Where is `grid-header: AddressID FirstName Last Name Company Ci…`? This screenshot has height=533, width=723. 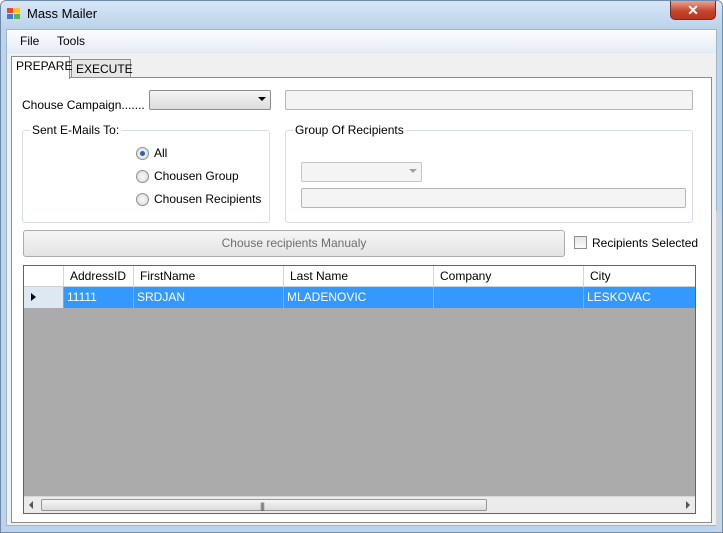
grid-header: AddressID FirstName Last Name Company Ci… is located at coordinates (359, 276).